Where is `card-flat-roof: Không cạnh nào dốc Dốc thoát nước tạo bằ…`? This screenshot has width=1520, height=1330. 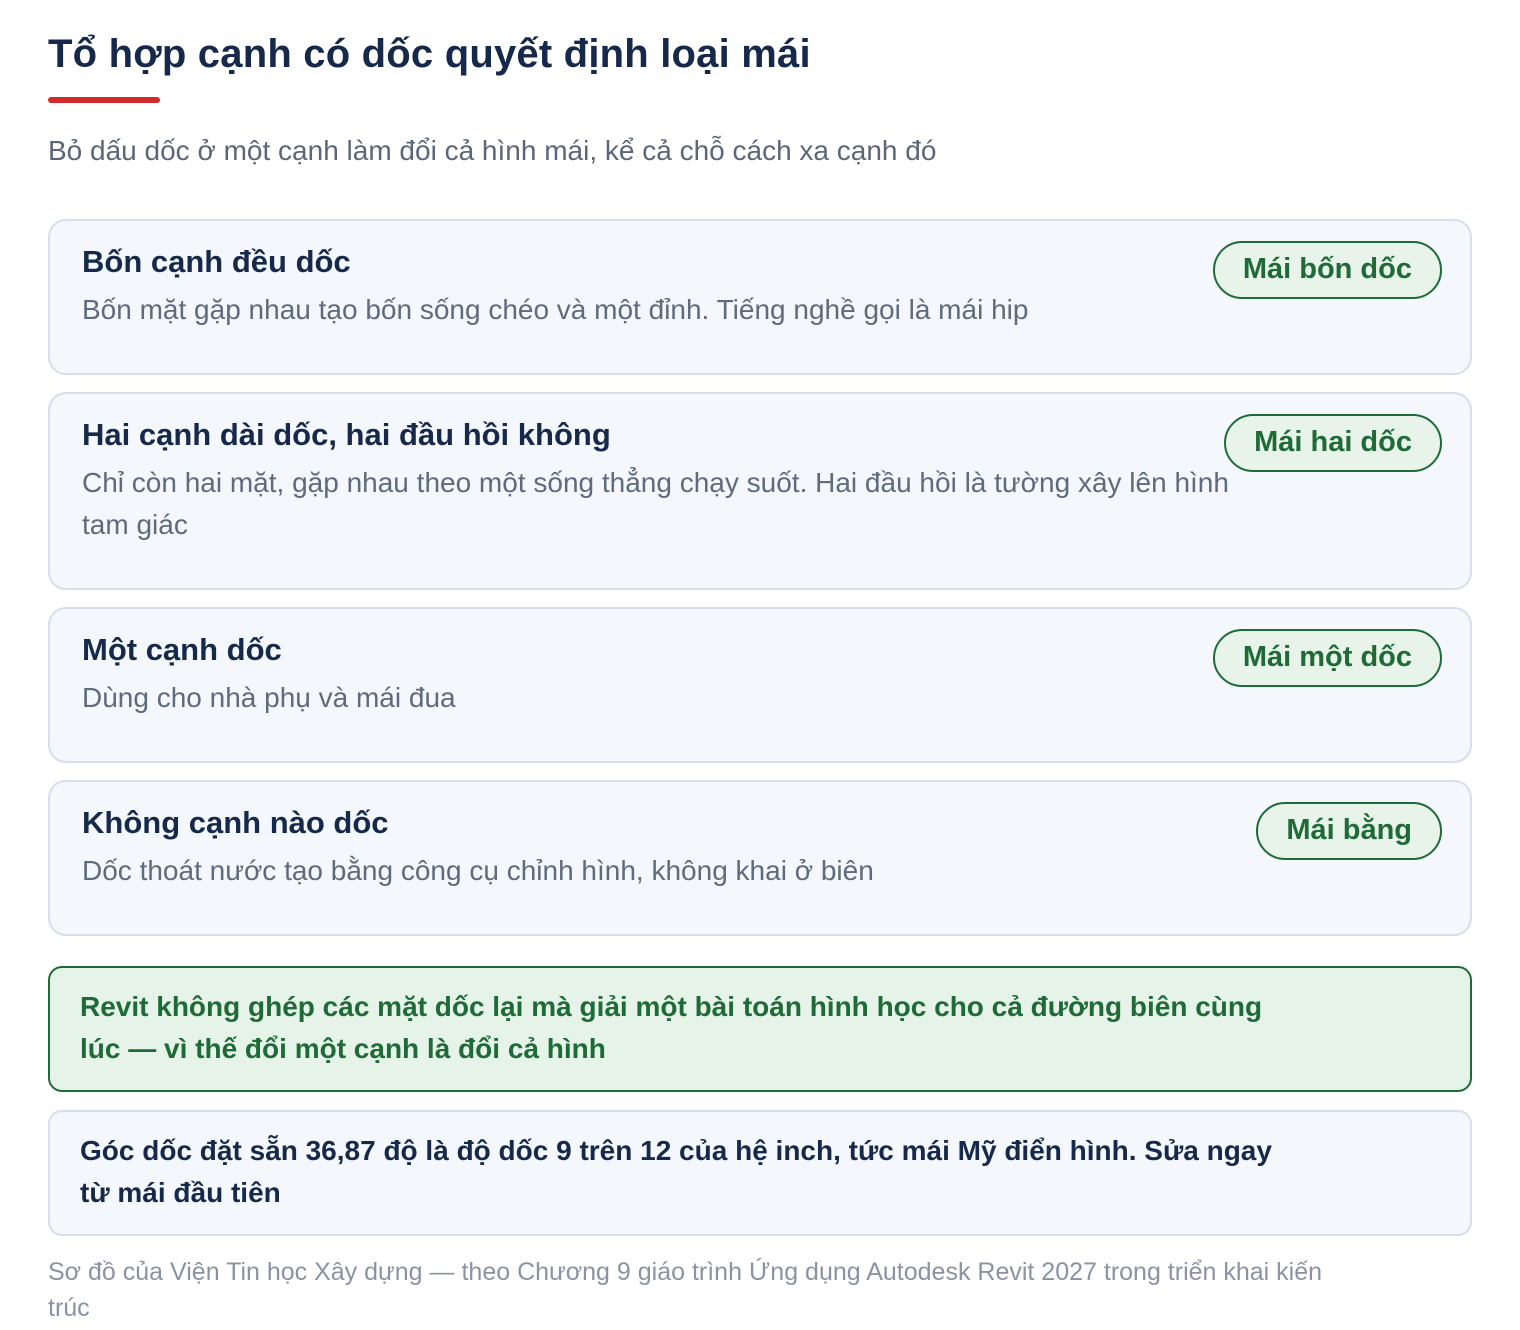 card-flat-roof: Không cạnh nào dốc Dốc thoát nước tạo bằ… is located at coordinates (760, 858).